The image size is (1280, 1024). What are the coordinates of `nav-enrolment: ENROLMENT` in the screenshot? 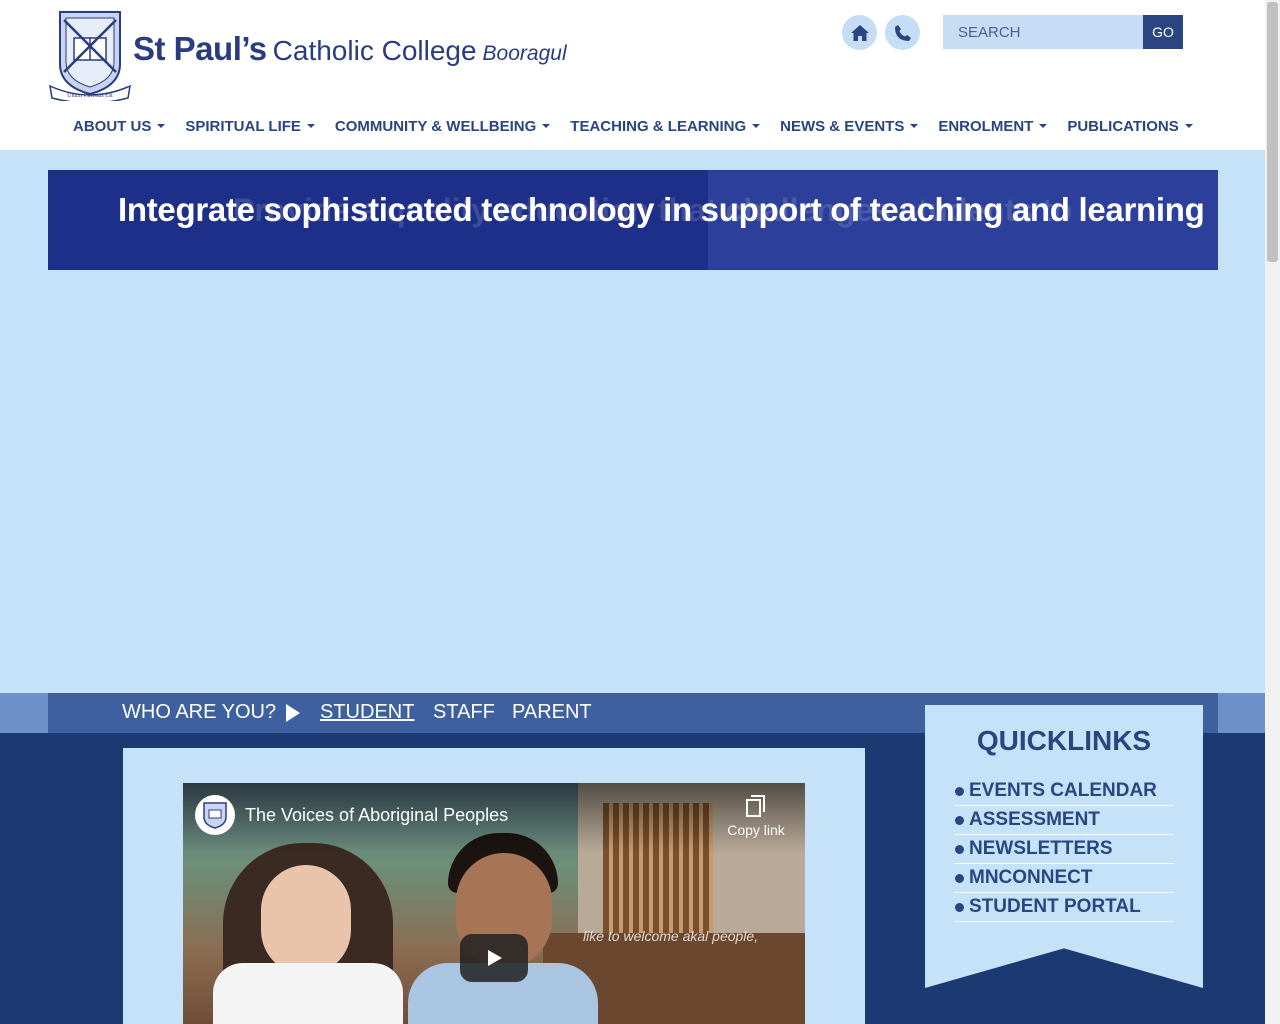 It's located at (993, 126).